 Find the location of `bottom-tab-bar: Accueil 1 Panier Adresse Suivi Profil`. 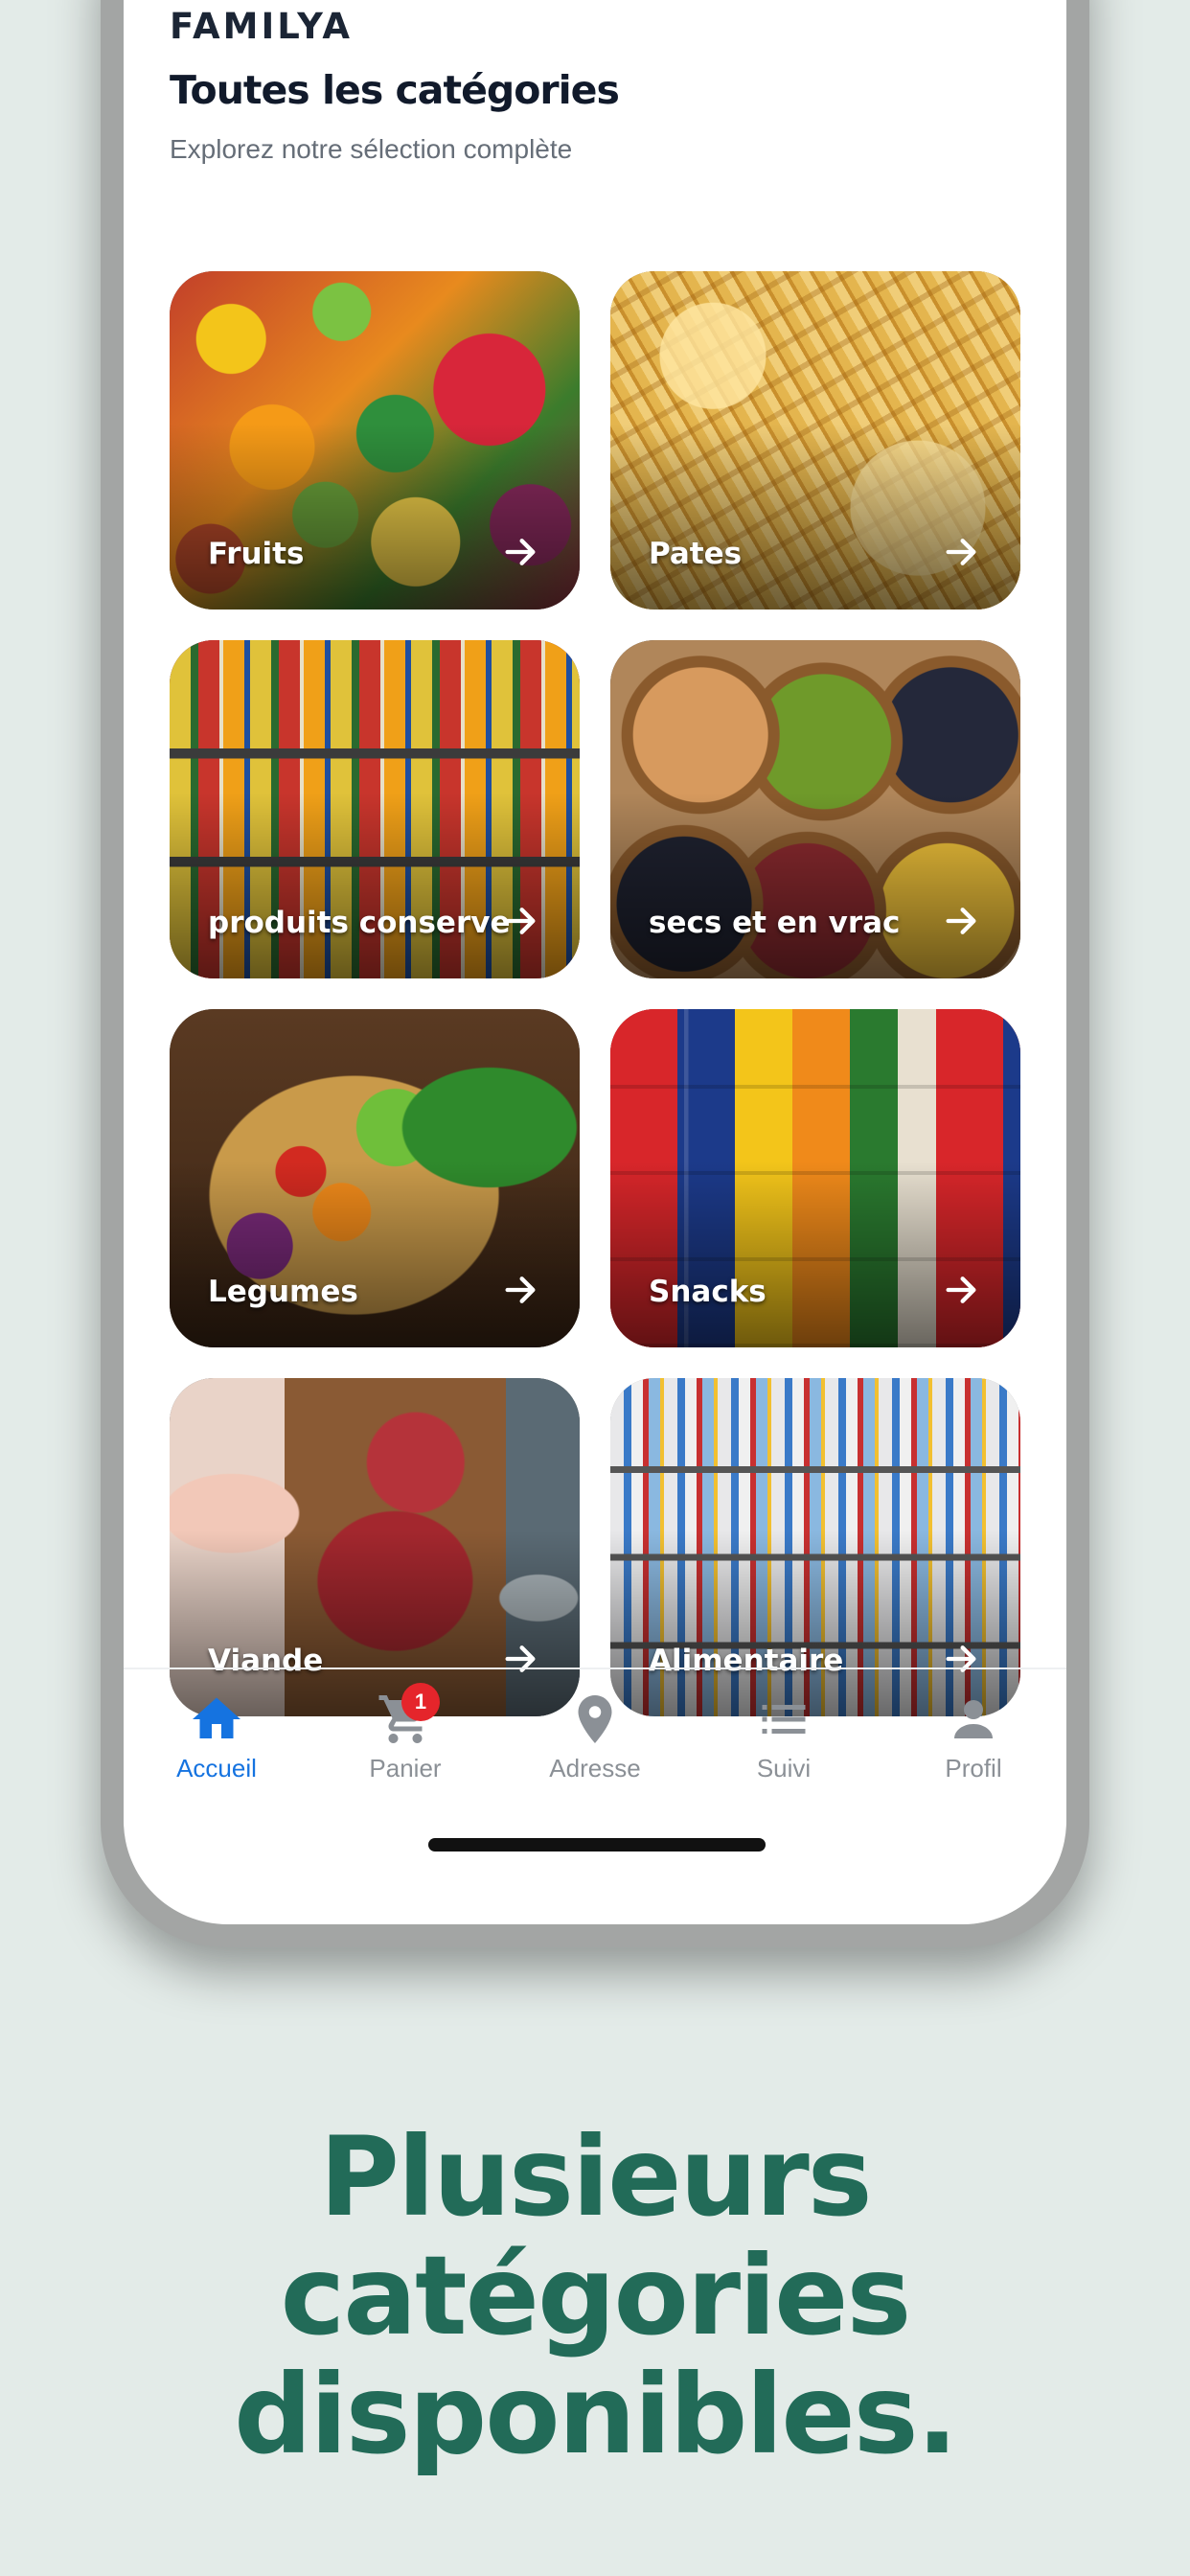

bottom-tab-bar: Accueil 1 Panier Adresse Suivi Profil is located at coordinates (595, 1745).